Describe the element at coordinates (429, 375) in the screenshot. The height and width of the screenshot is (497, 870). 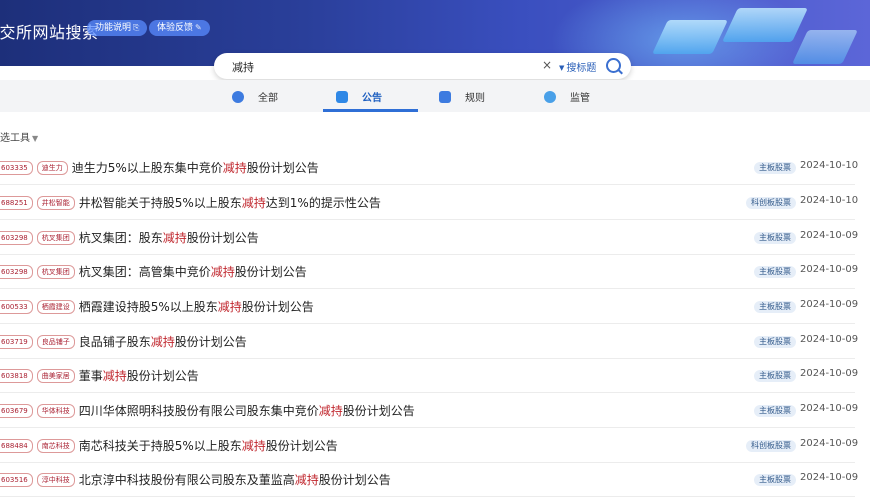
I see `result-row: 603818 曲美家居 董事减持股份计划公告 主板股票 2024-10-09` at that location.